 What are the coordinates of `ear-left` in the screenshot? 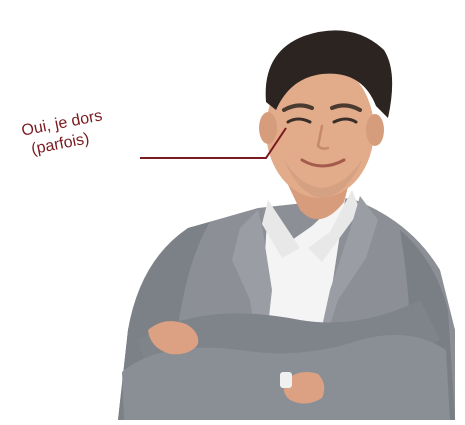 It's located at (268, 128).